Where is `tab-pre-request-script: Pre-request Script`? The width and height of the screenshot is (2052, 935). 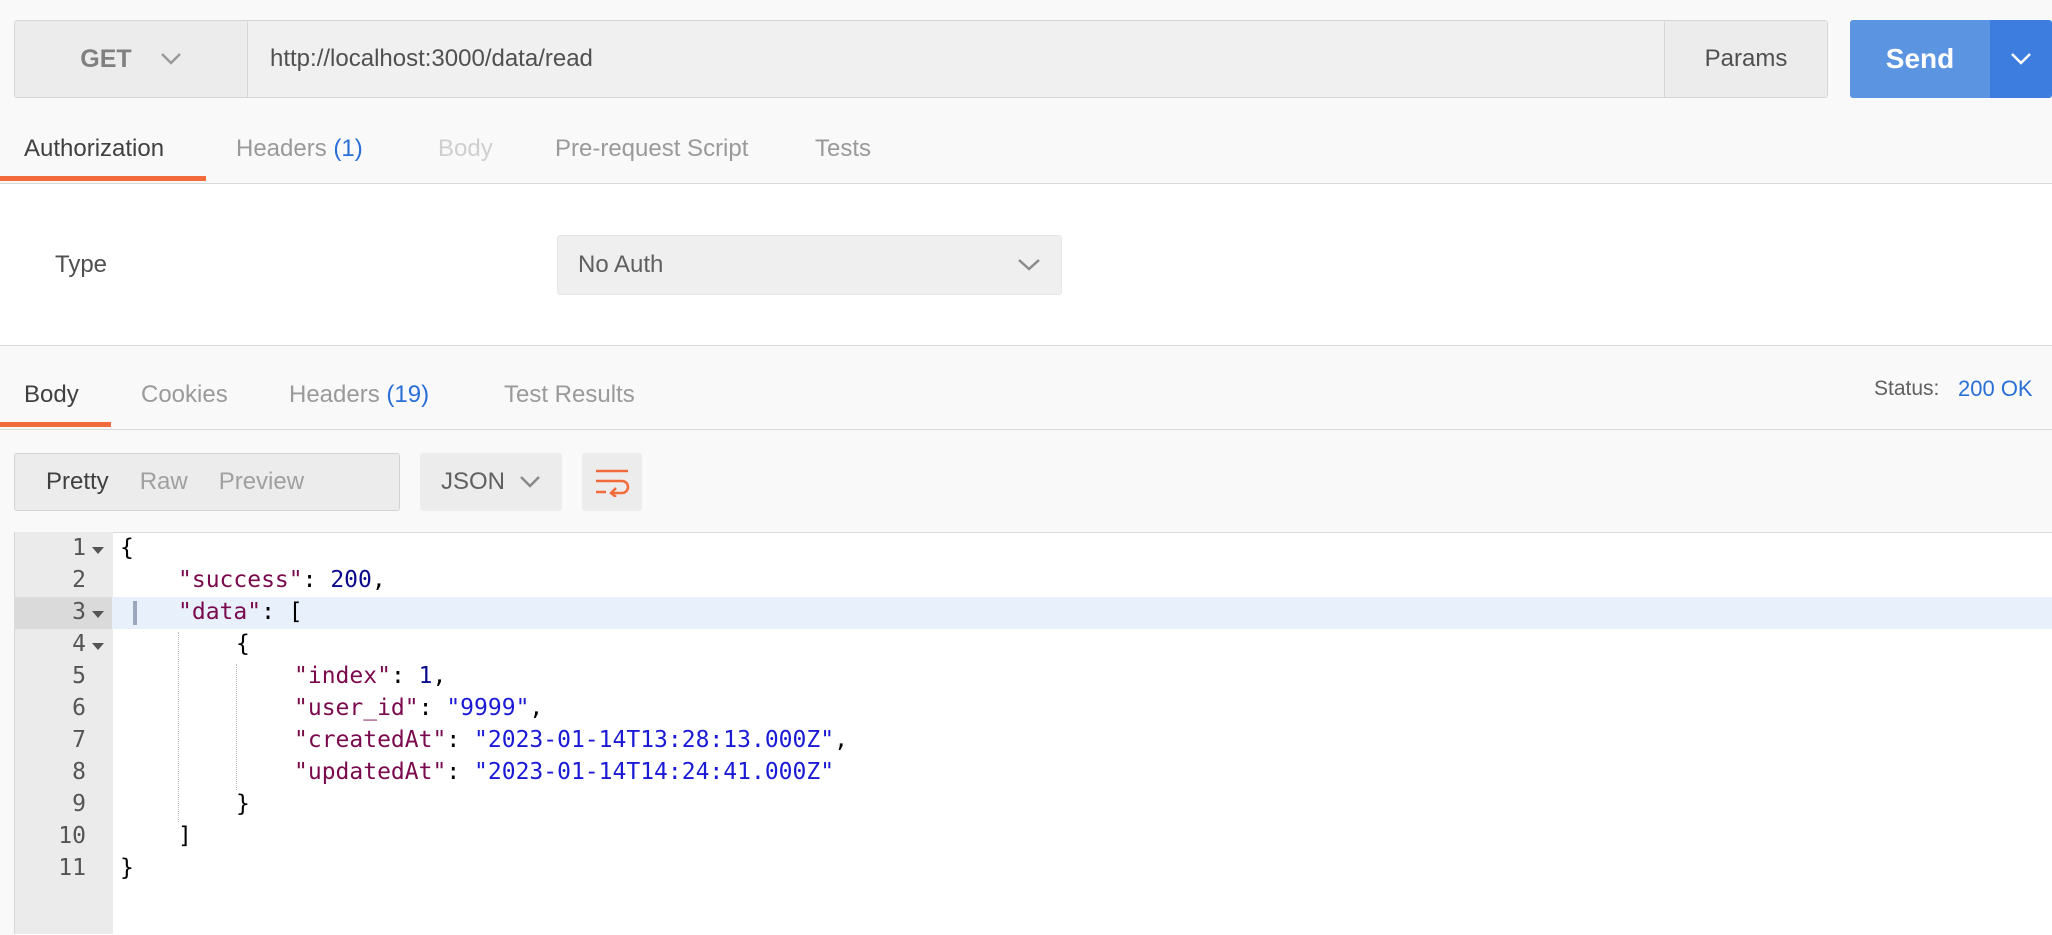
tab-pre-request-script: Pre-request Script is located at coordinates (651, 149).